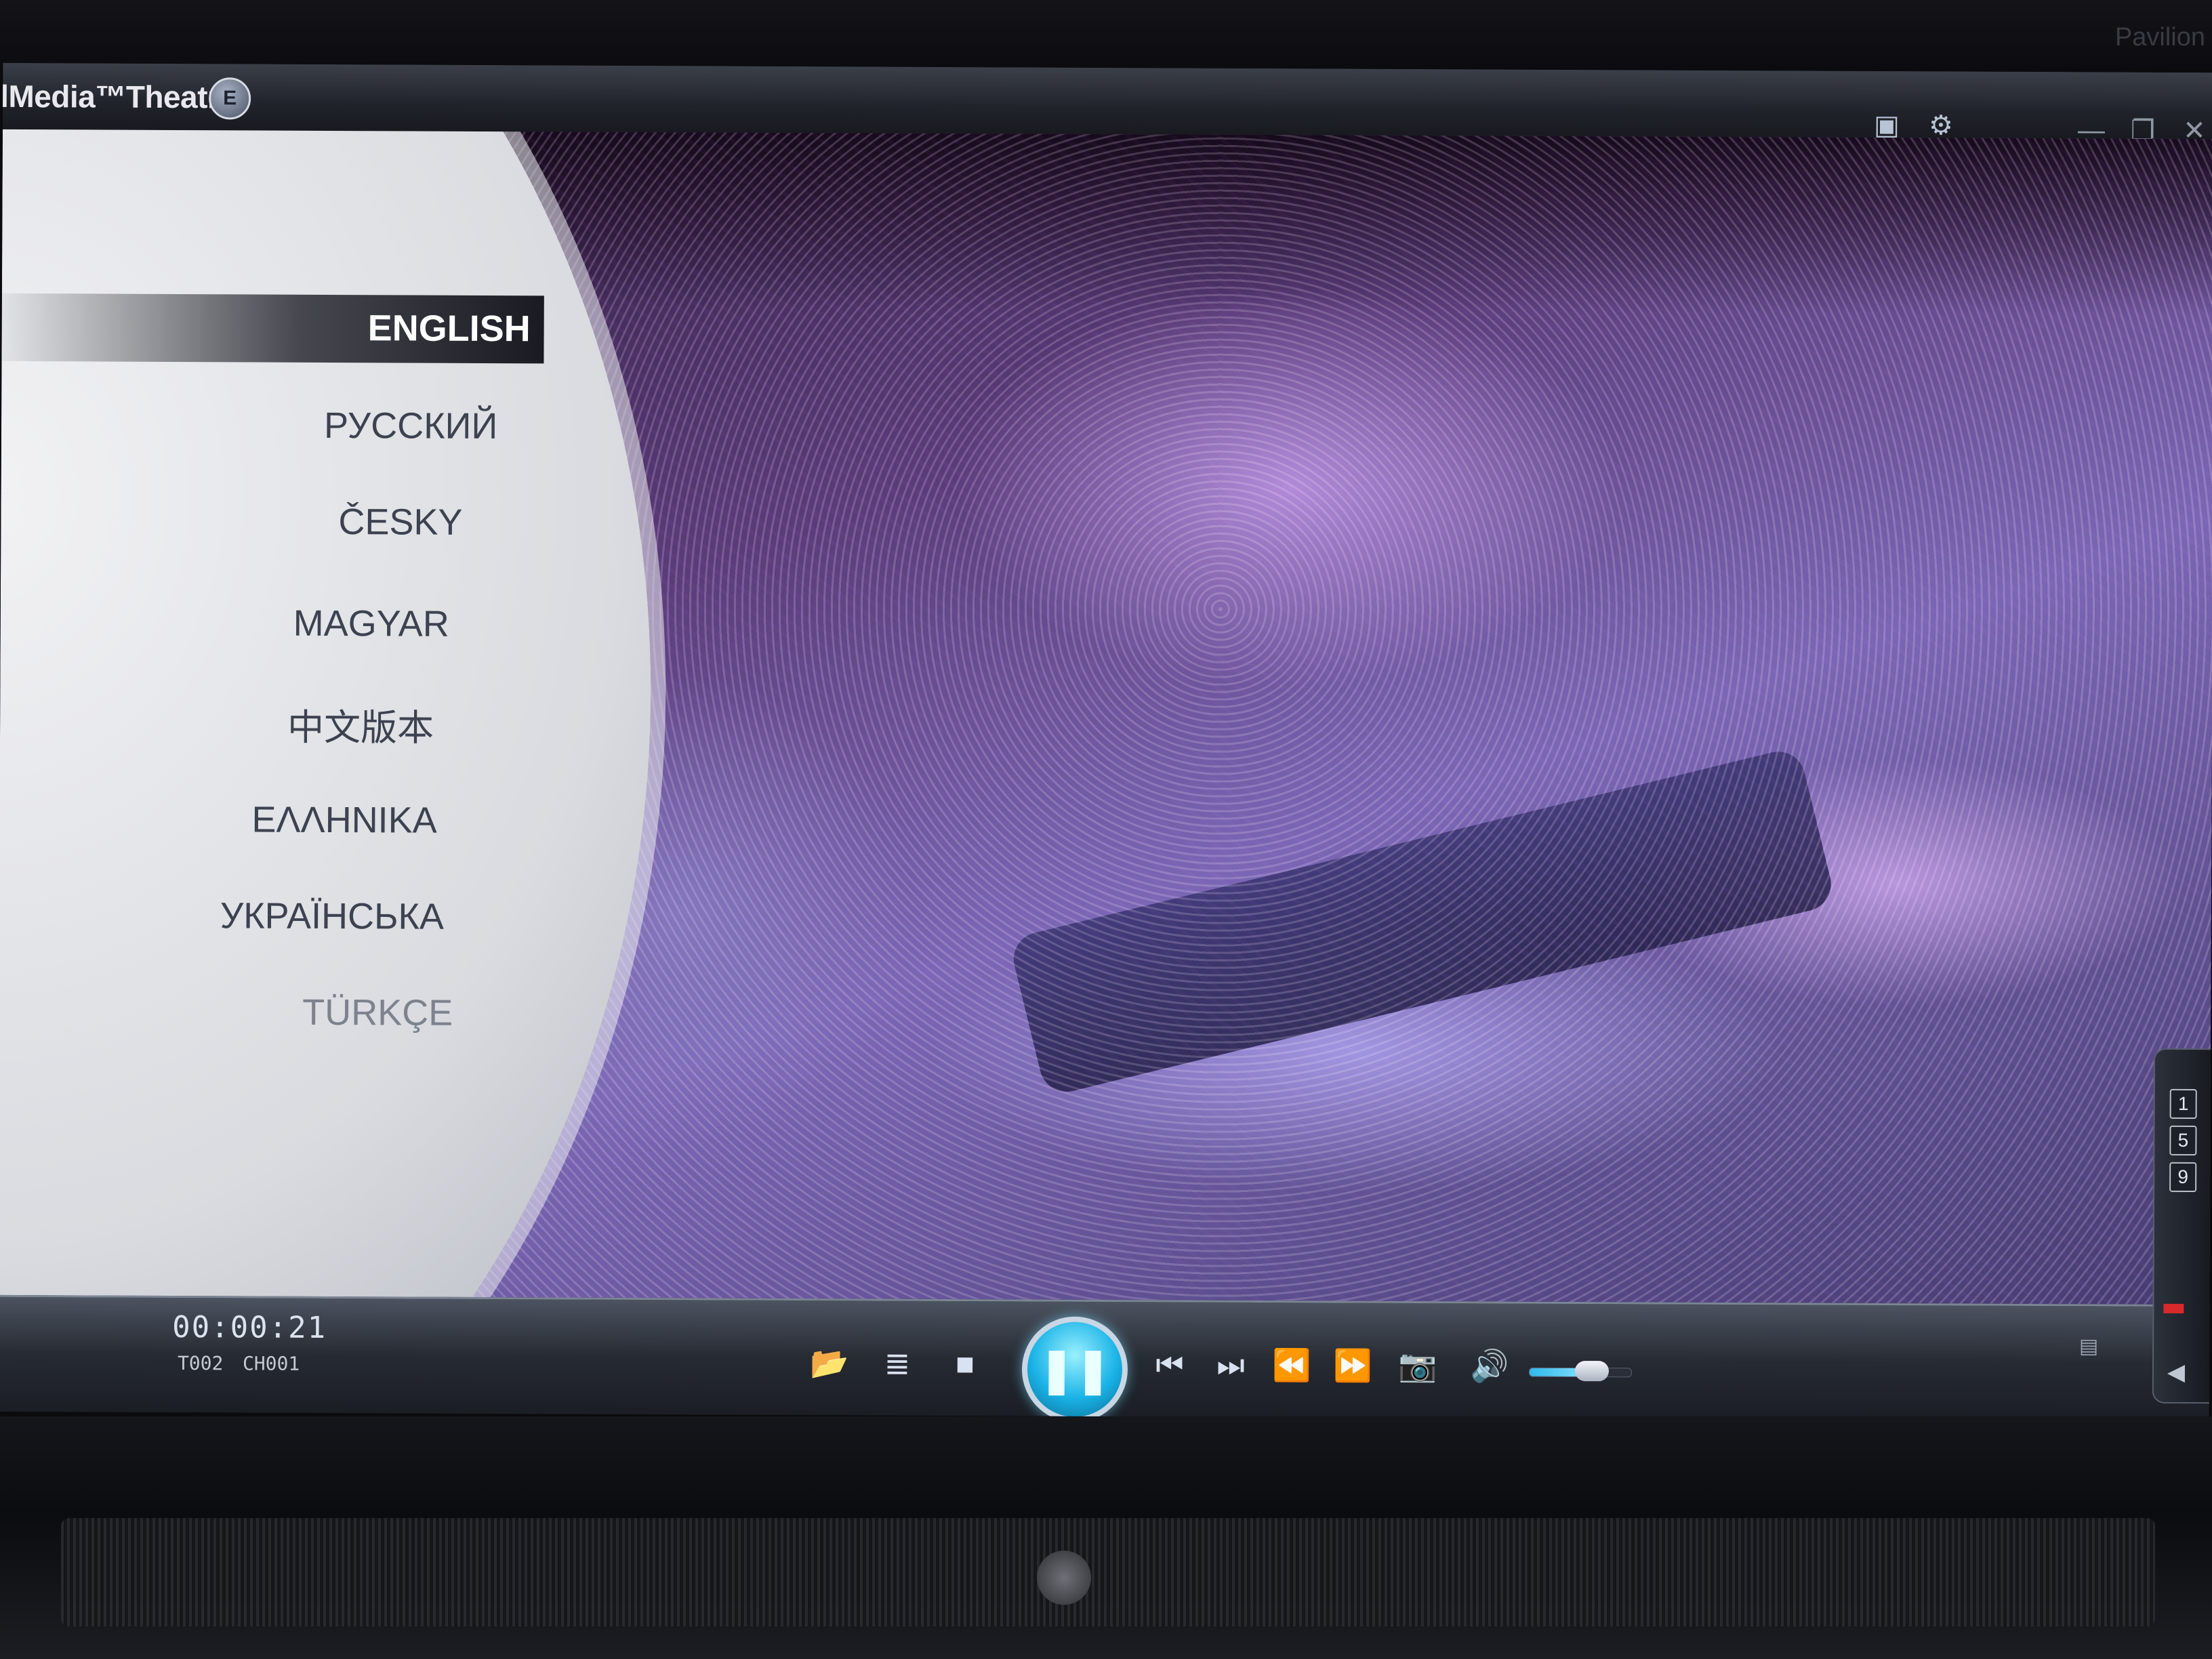  Describe the element at coordinates (1230, 1365) in the screenshot. I see `next-icon: ⏭` at that location.